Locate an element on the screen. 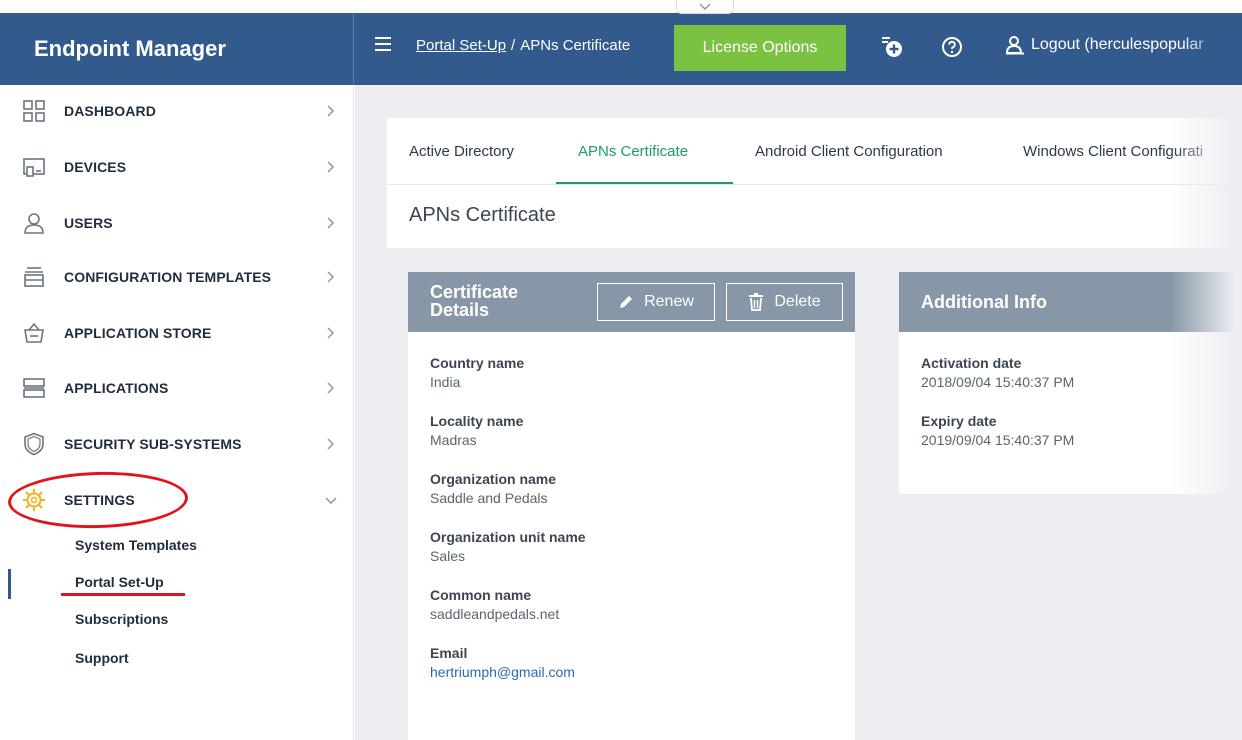 Image resolution: width=1242 pixels, height=740 pixels. sidebar-item-label: SECURITY SUB-SYSTEMS is located at coordinates (153, 444).